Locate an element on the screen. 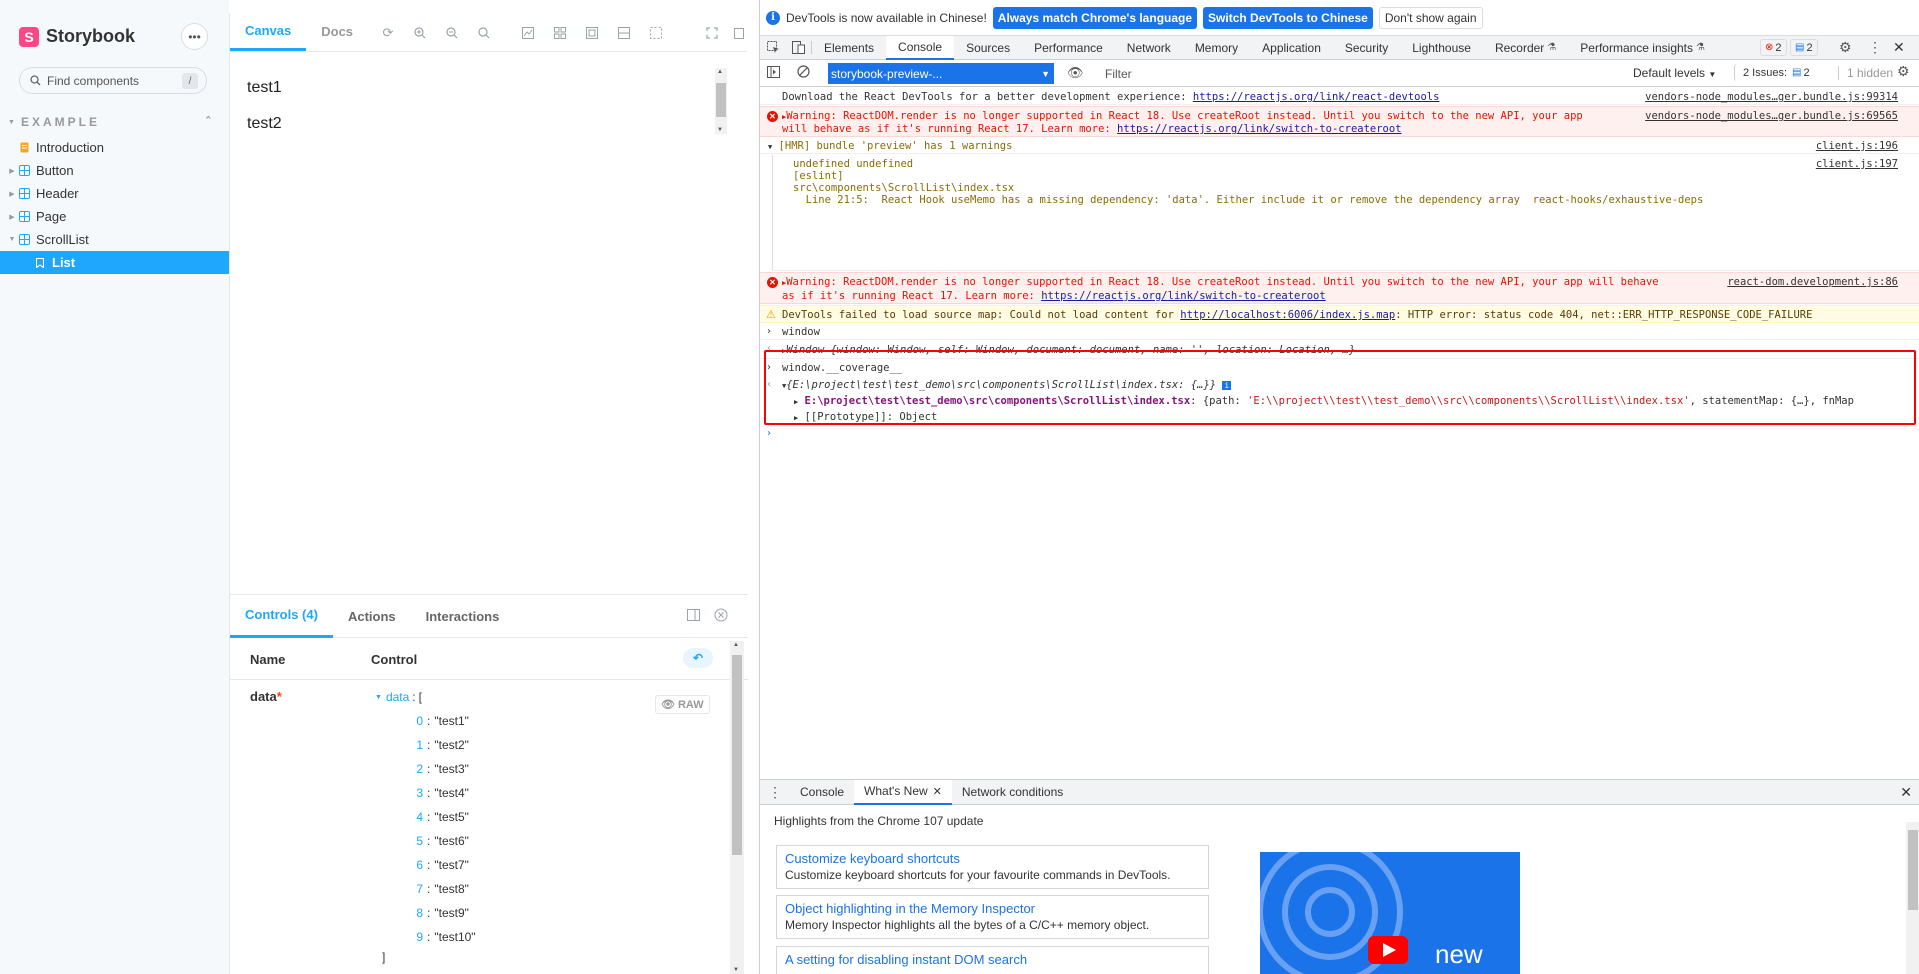 This screenshot has width=1919, height=974. storybook-logo: S Storybook is located at coordinates (77, 36).